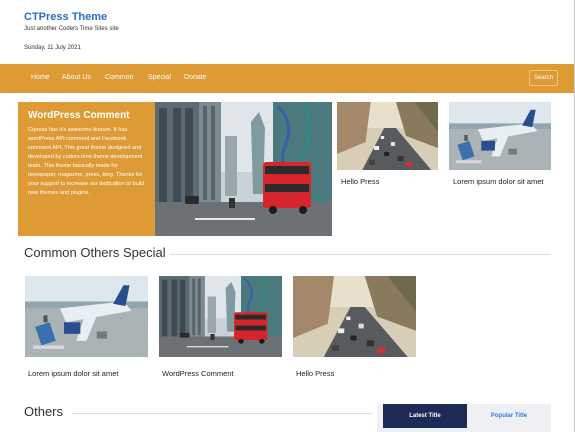 The height and width of the screenshot is (432, 575). Describe the element at coordinates (44, 411) in the screenshot. I see `section-heading-others: Others` at that location.